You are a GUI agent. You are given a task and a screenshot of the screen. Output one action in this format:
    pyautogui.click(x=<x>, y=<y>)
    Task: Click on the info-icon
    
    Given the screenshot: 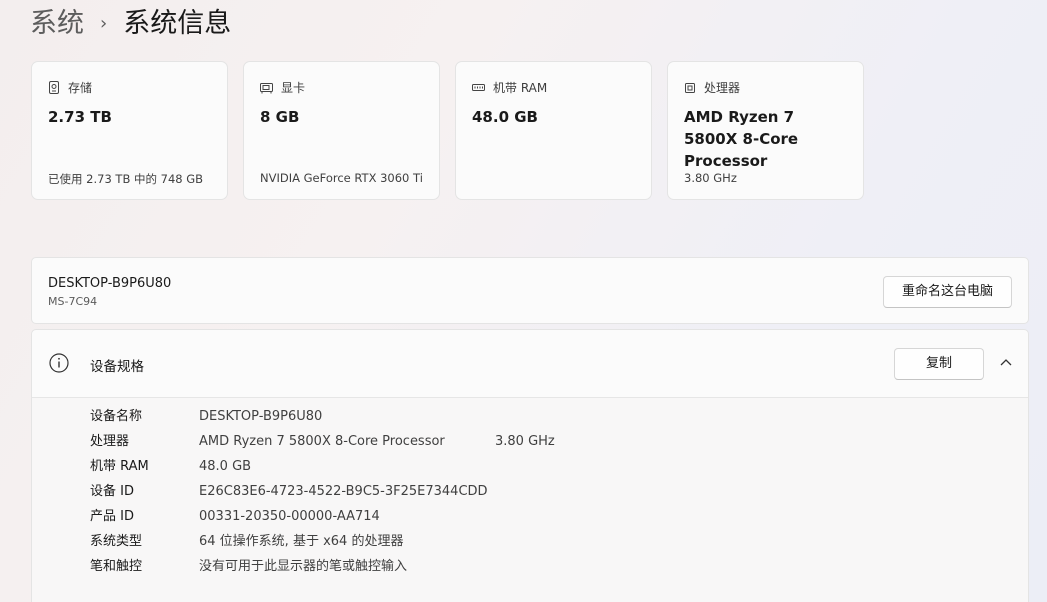 What is the action you would take?
    pyautogui.click(x=59, y=363)
    